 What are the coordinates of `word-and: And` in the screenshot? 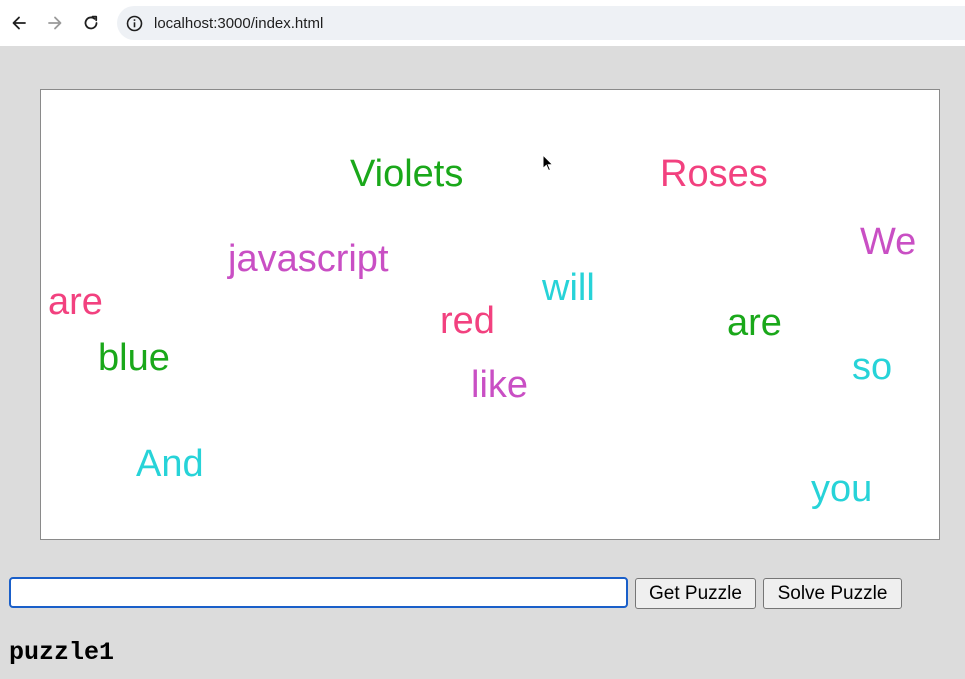 It's located at (170, 464).